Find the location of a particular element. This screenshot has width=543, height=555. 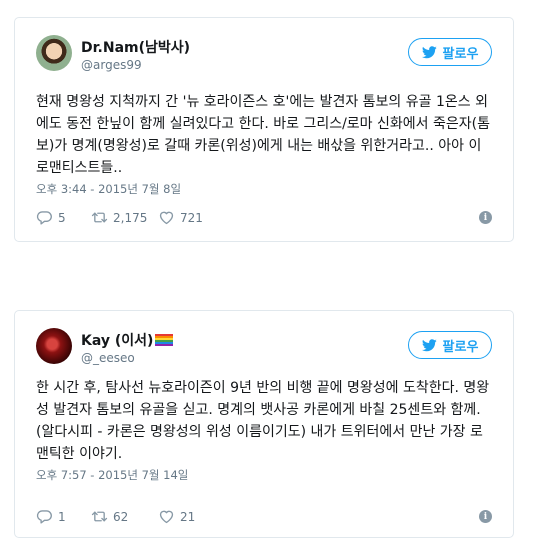

like-button: 721 is located at coordinates (180, 217).